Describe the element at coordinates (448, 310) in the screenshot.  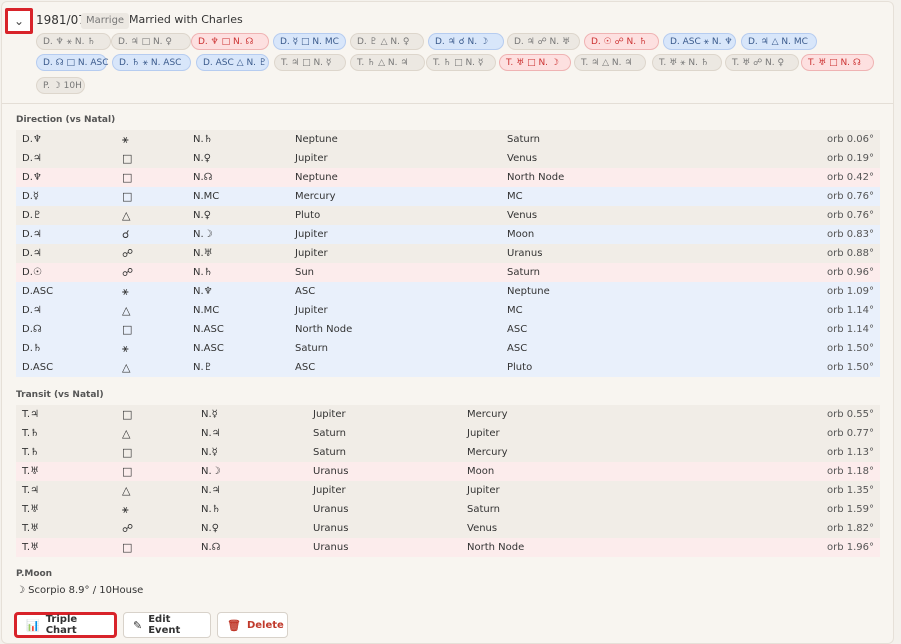
I see `table-row: D.♃ △ N.MC Jupiter MC orb 1.14°` at that location.